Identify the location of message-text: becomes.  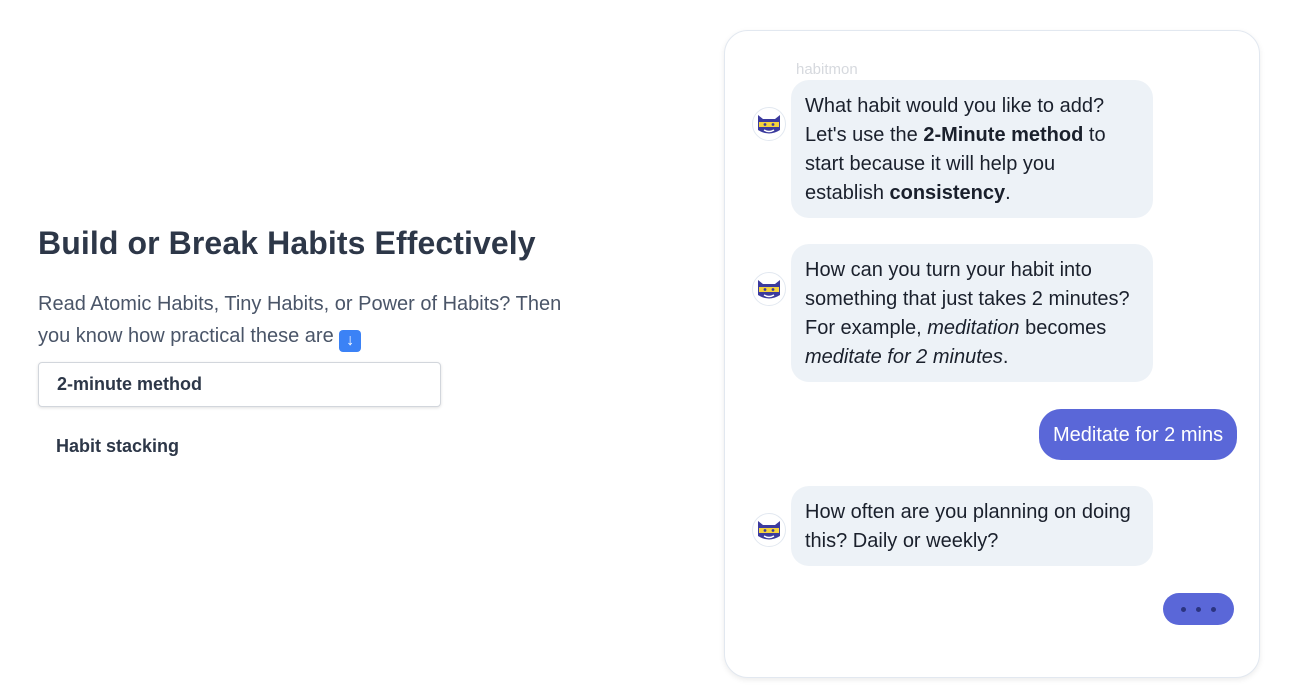
(1063, 328).